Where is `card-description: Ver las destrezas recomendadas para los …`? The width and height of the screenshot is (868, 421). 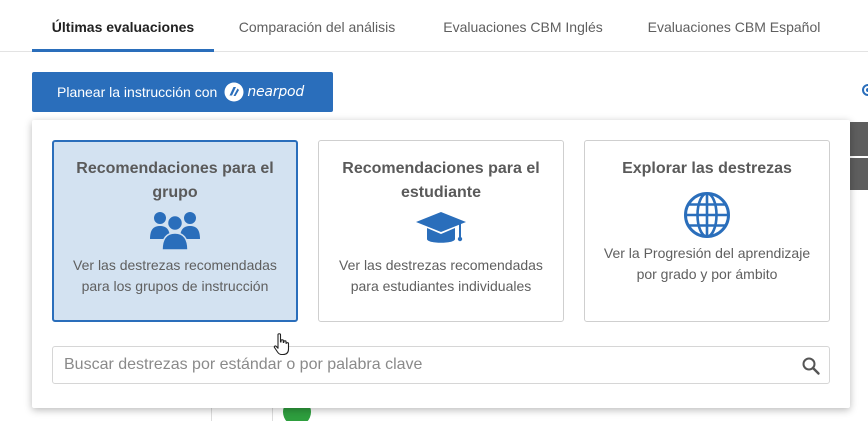 card-description: Ver las destrezas recomendadas para los … is located at coordinates (175, 275).